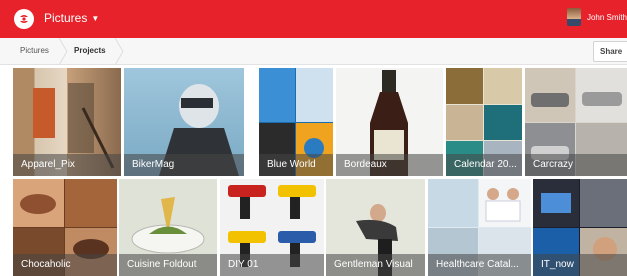 The height and width of the screenshot is (276, 627). Describe the element at coordinates (67, 122) in the screenshot. I see `project-tile-apparel-pix: Apparel_Pix` at that location.